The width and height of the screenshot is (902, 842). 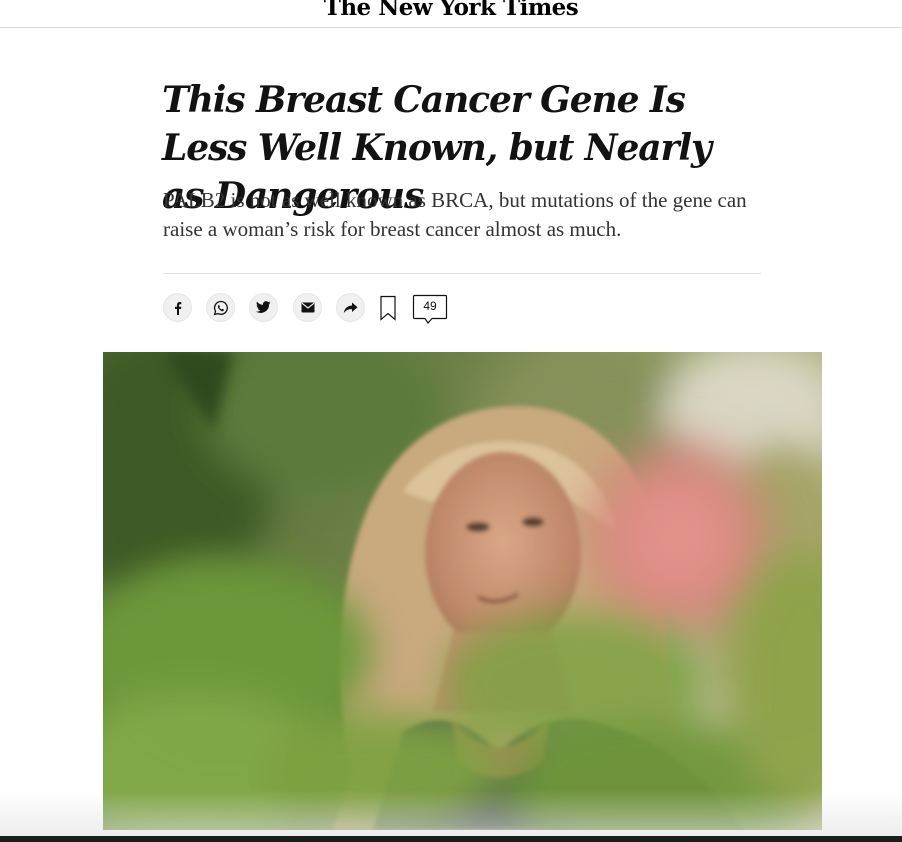 I want to click on nyt-logo: The New York Times, so click(x=451, y=10).